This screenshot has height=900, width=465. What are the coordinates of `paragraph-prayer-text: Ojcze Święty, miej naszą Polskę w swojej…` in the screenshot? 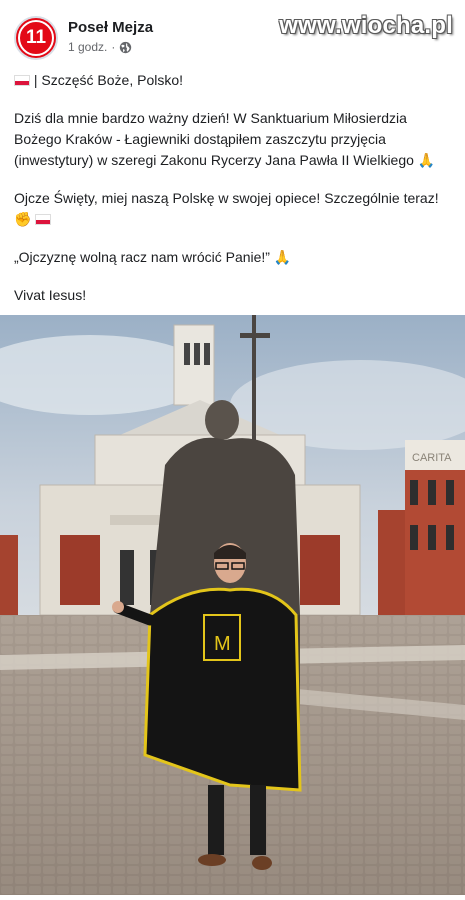 It's located at (226, 198).